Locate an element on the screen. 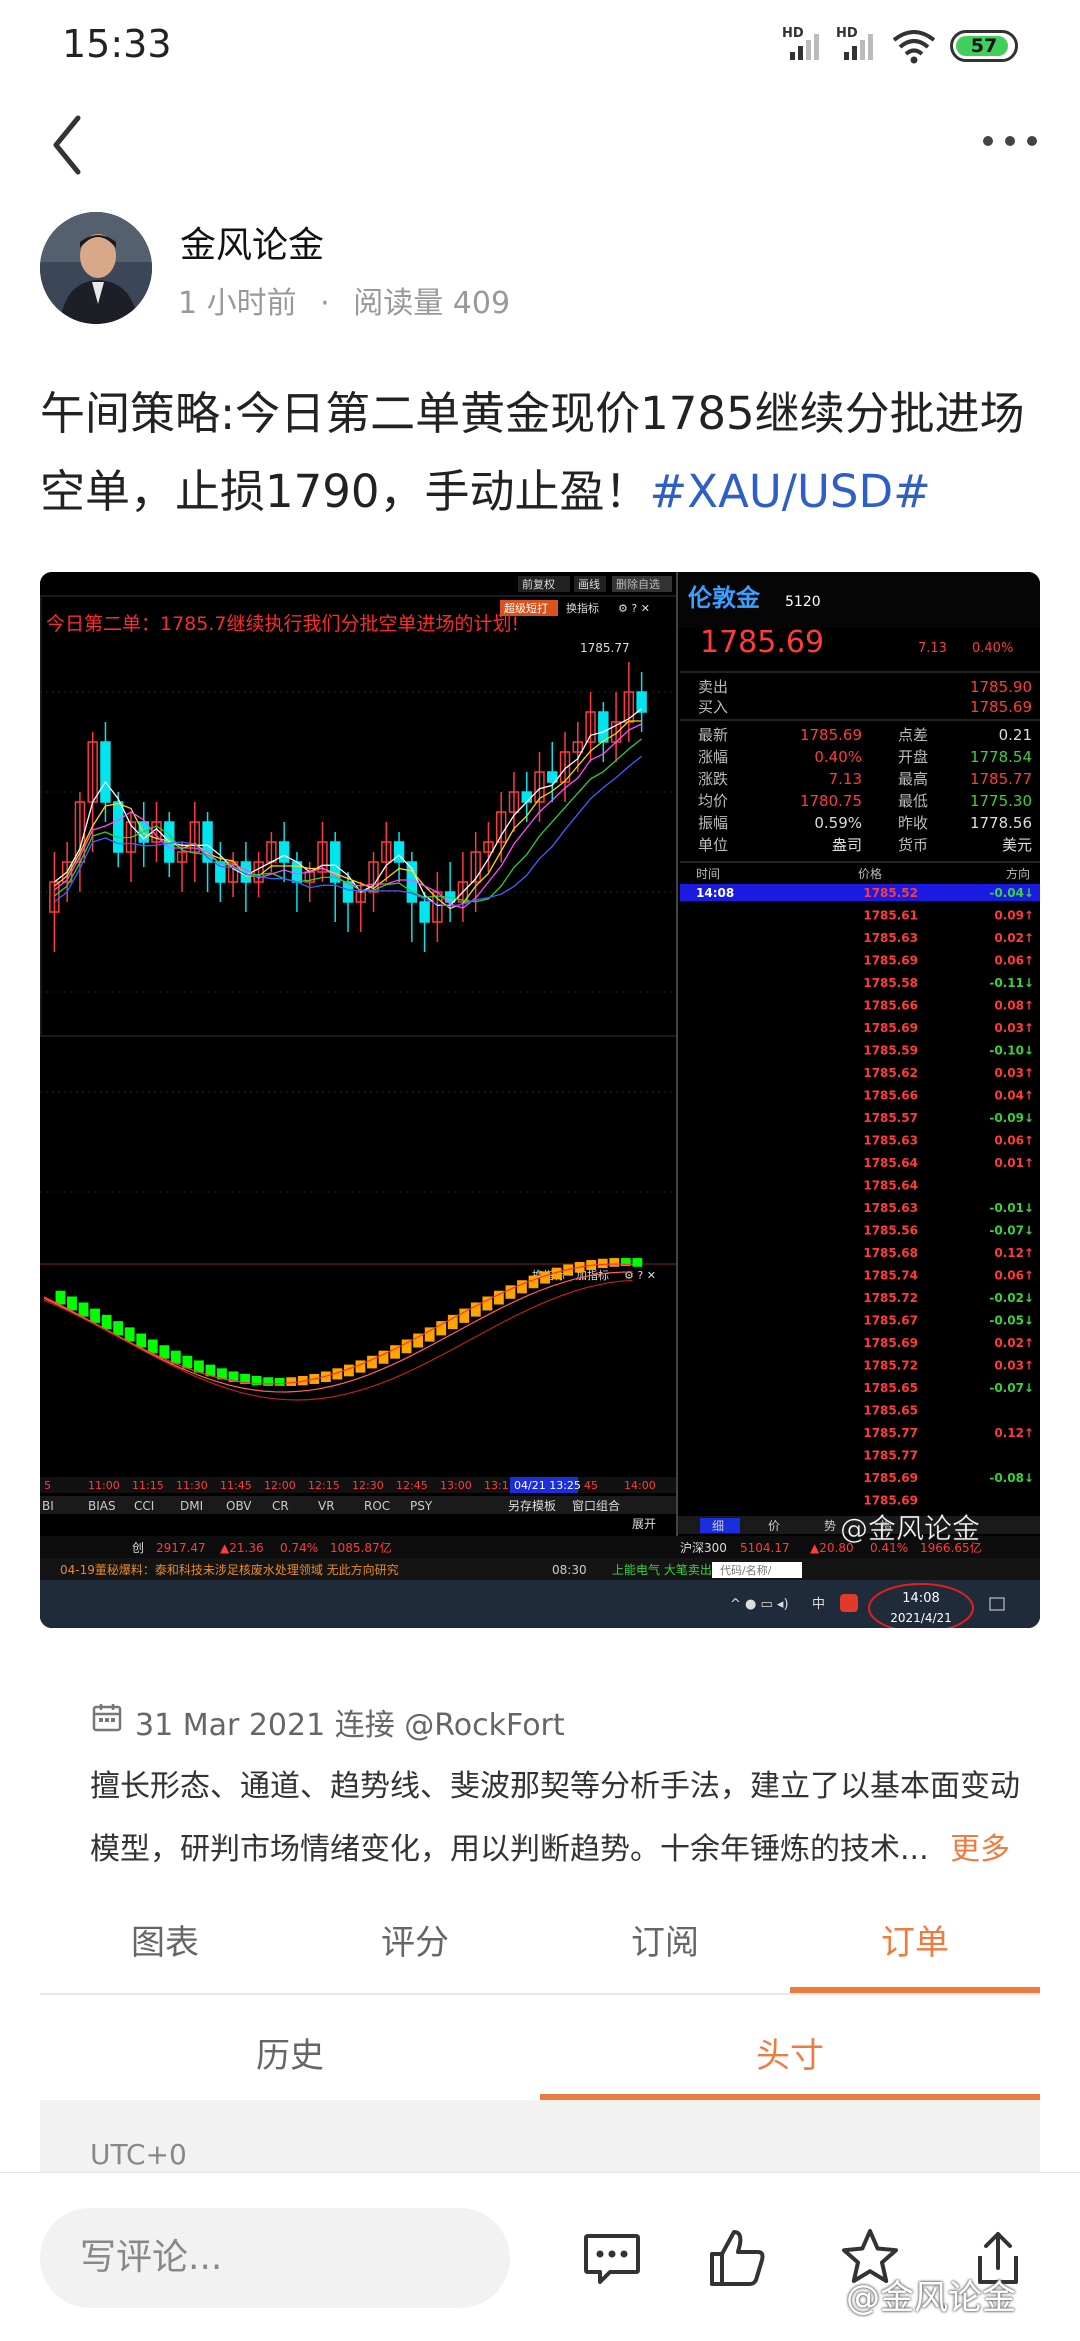  tab-chart: 图表 is located at coordinates (165, 1939).